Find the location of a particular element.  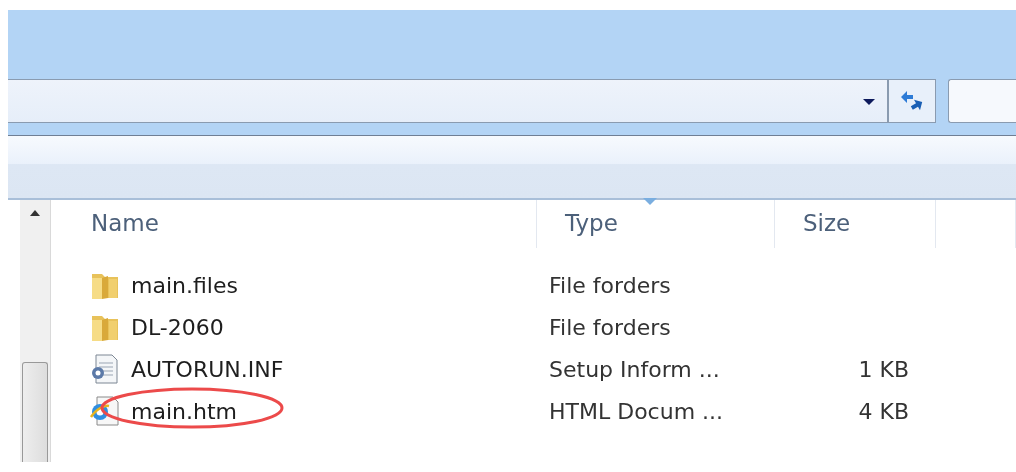

refresh-button is located at coordinates (912, 100).